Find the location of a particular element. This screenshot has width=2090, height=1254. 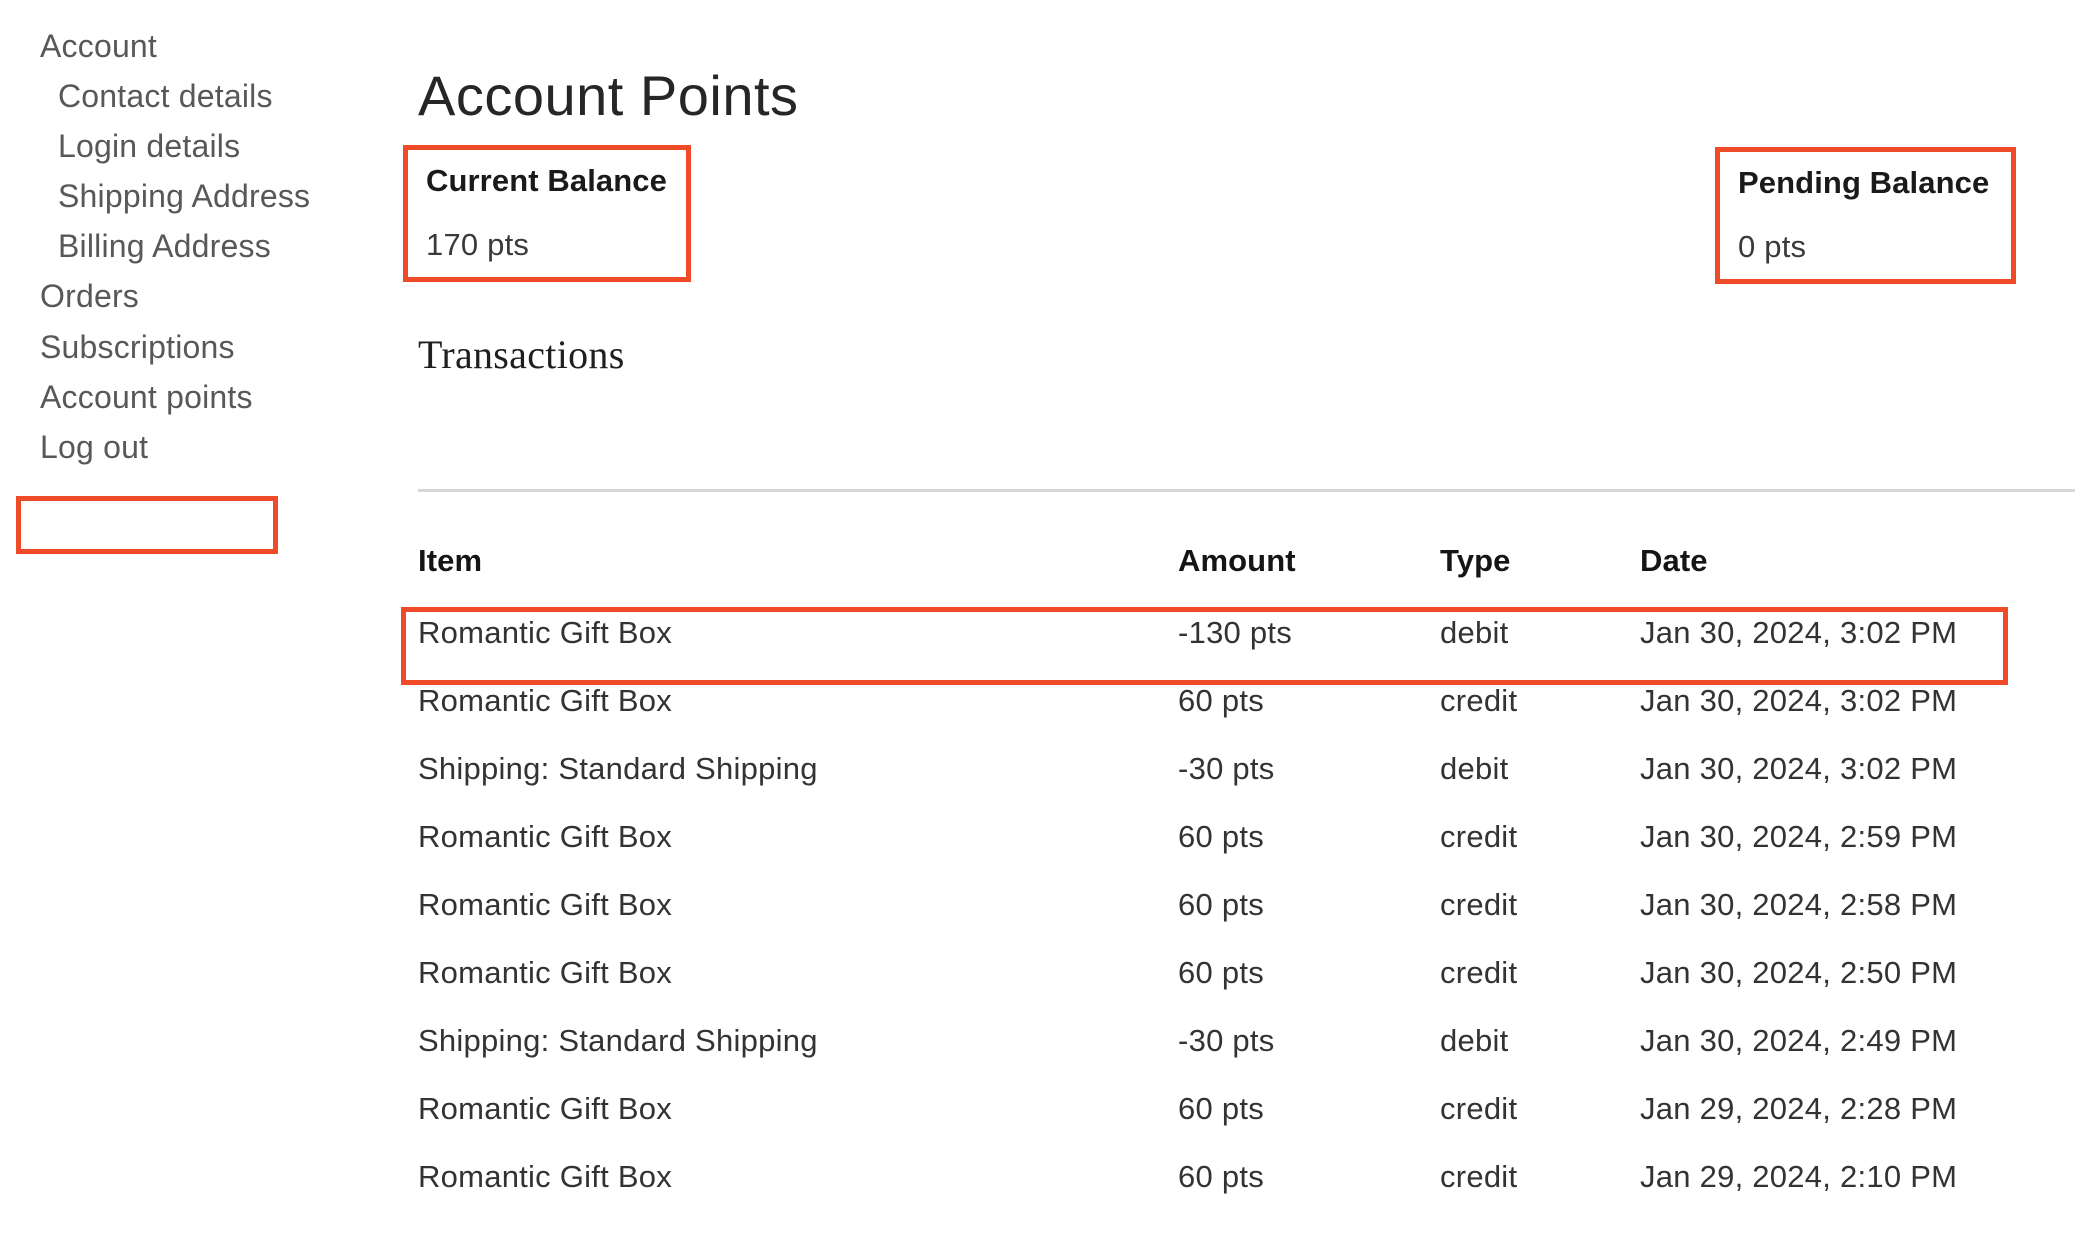

sidebar-item-billing-address: Billing Address is located at coordinates (164, 246).